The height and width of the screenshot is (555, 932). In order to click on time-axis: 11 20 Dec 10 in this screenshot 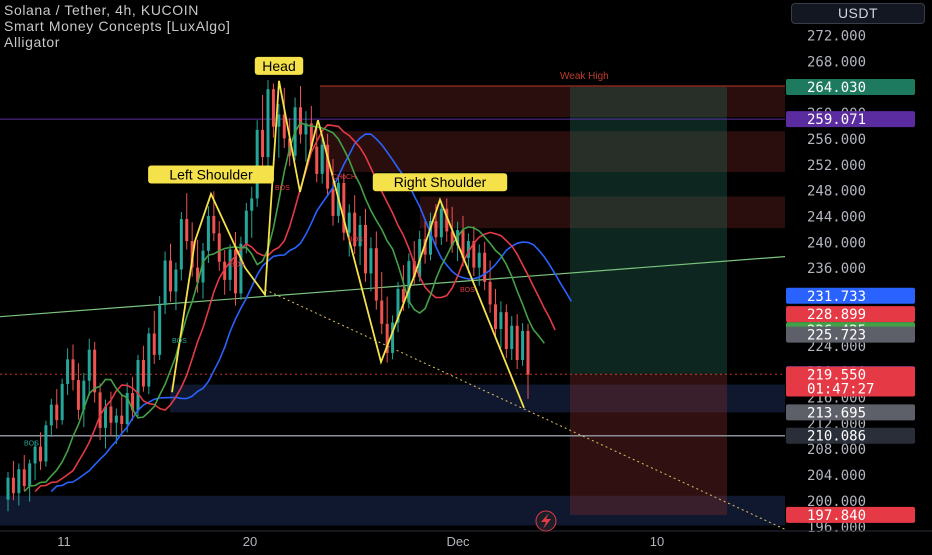, I will do `click(466, 540)`.